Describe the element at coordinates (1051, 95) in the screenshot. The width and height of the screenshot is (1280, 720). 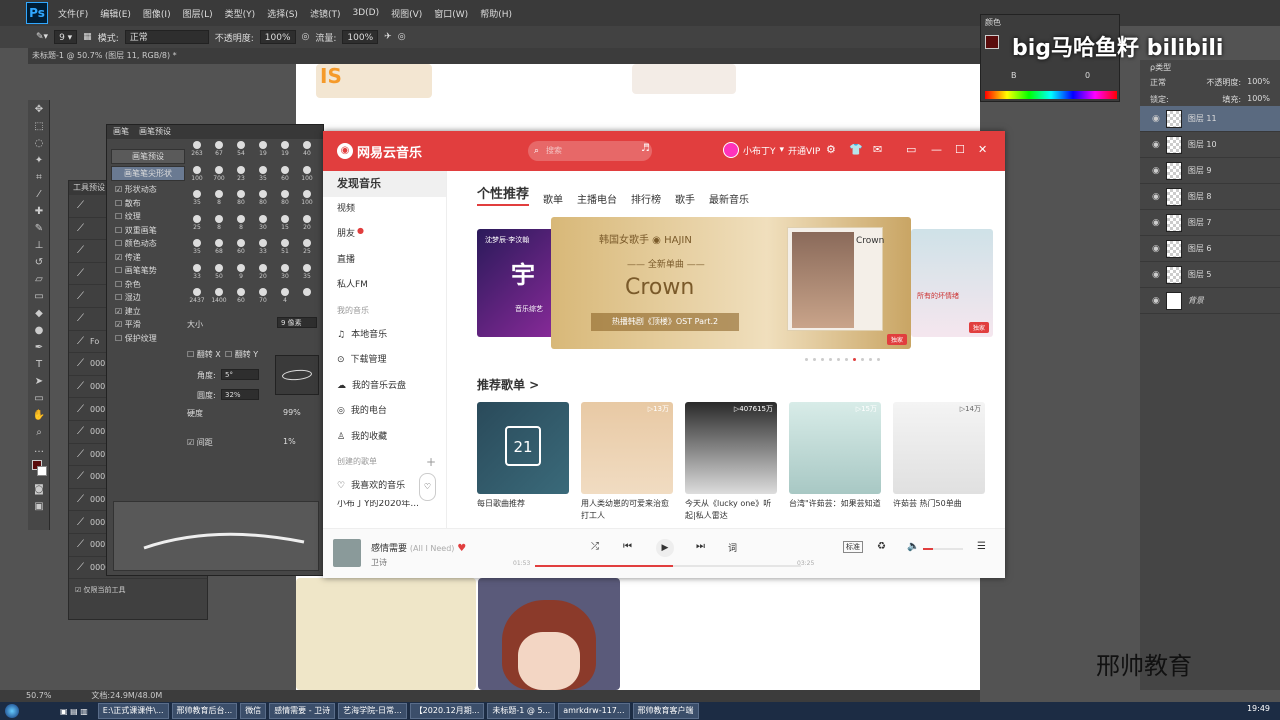
I see `color-spectrum-bar` at that location.